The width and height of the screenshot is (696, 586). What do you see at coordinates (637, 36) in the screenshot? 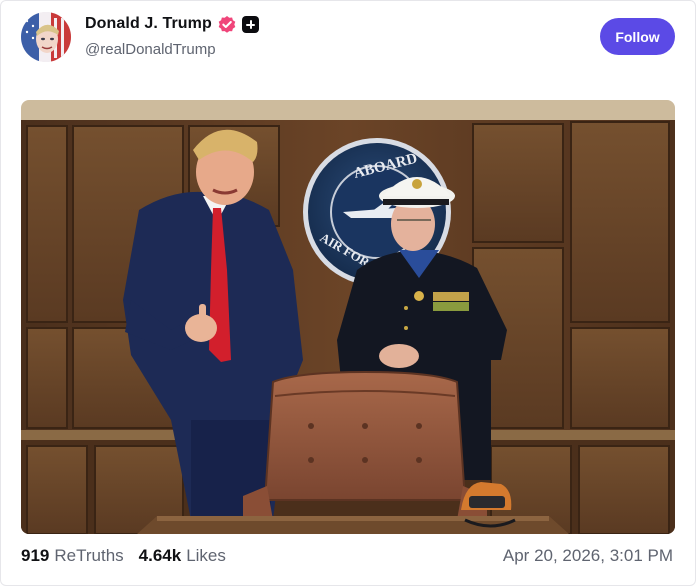
I see `follow-button: Follow` at bounding box center [637, 36].